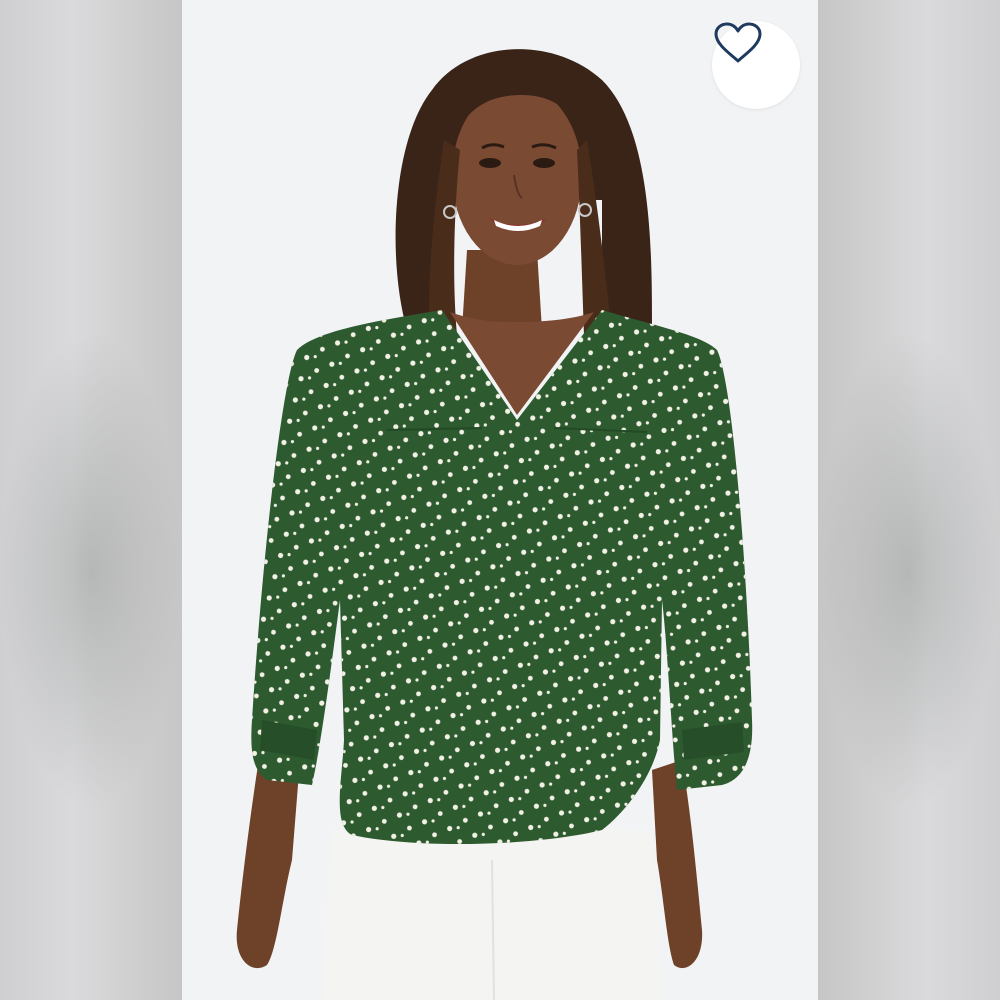 Image resolution: width=1000 pixels, height=1000 pixels. I want to click on heart-outline-icon, so click(738, 42).